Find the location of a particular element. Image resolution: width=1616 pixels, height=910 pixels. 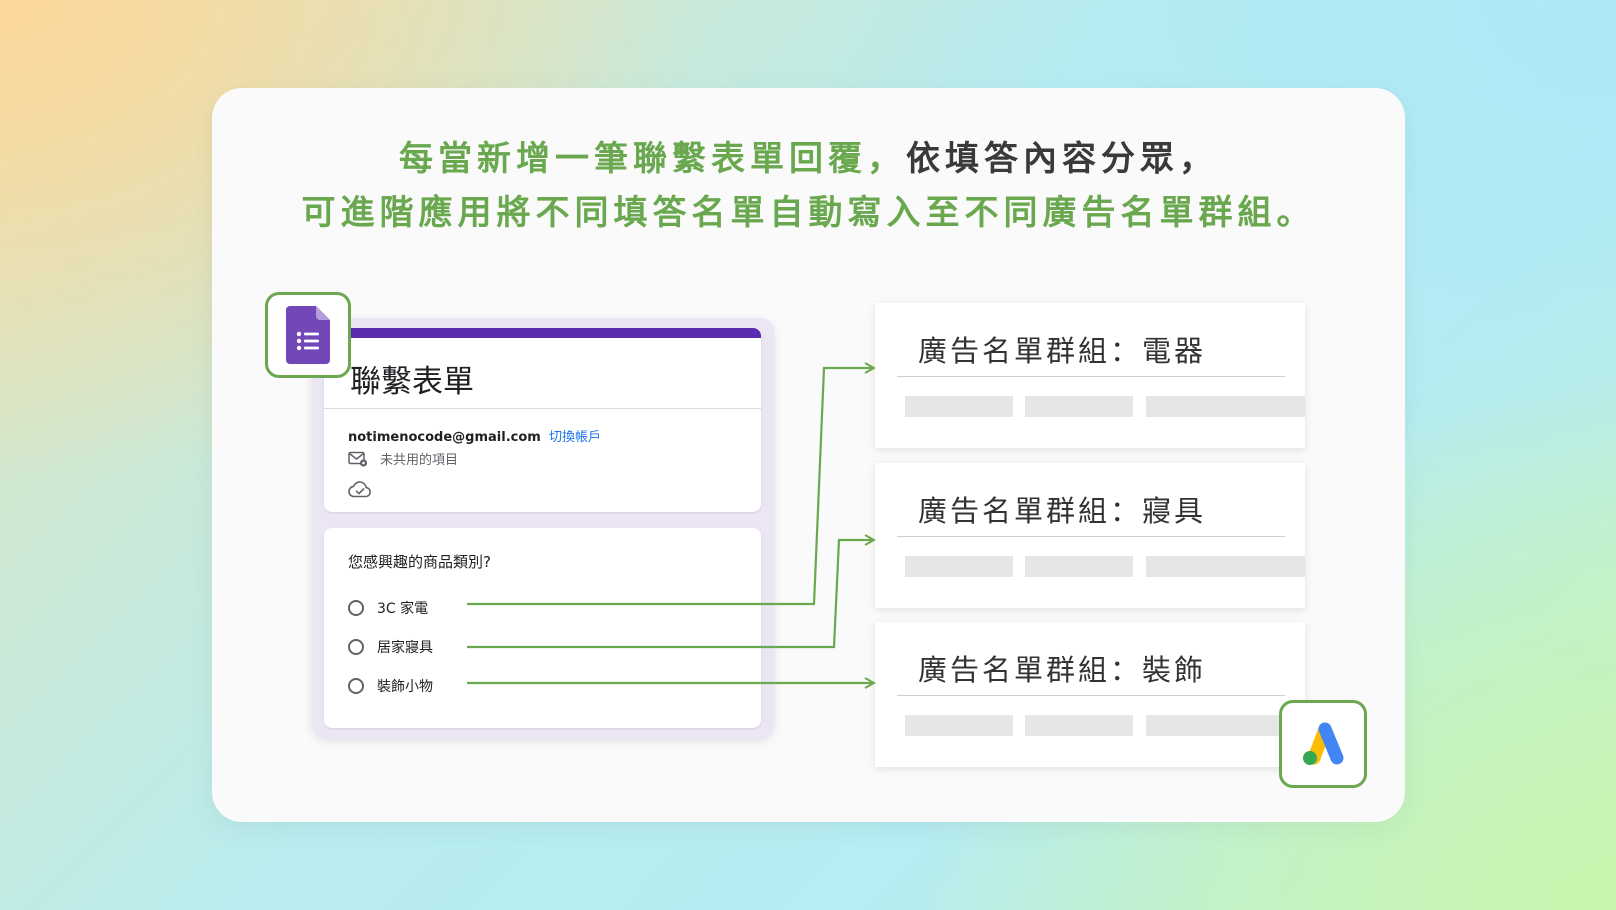

arrow-bedding is located at coordinates (670, 594).